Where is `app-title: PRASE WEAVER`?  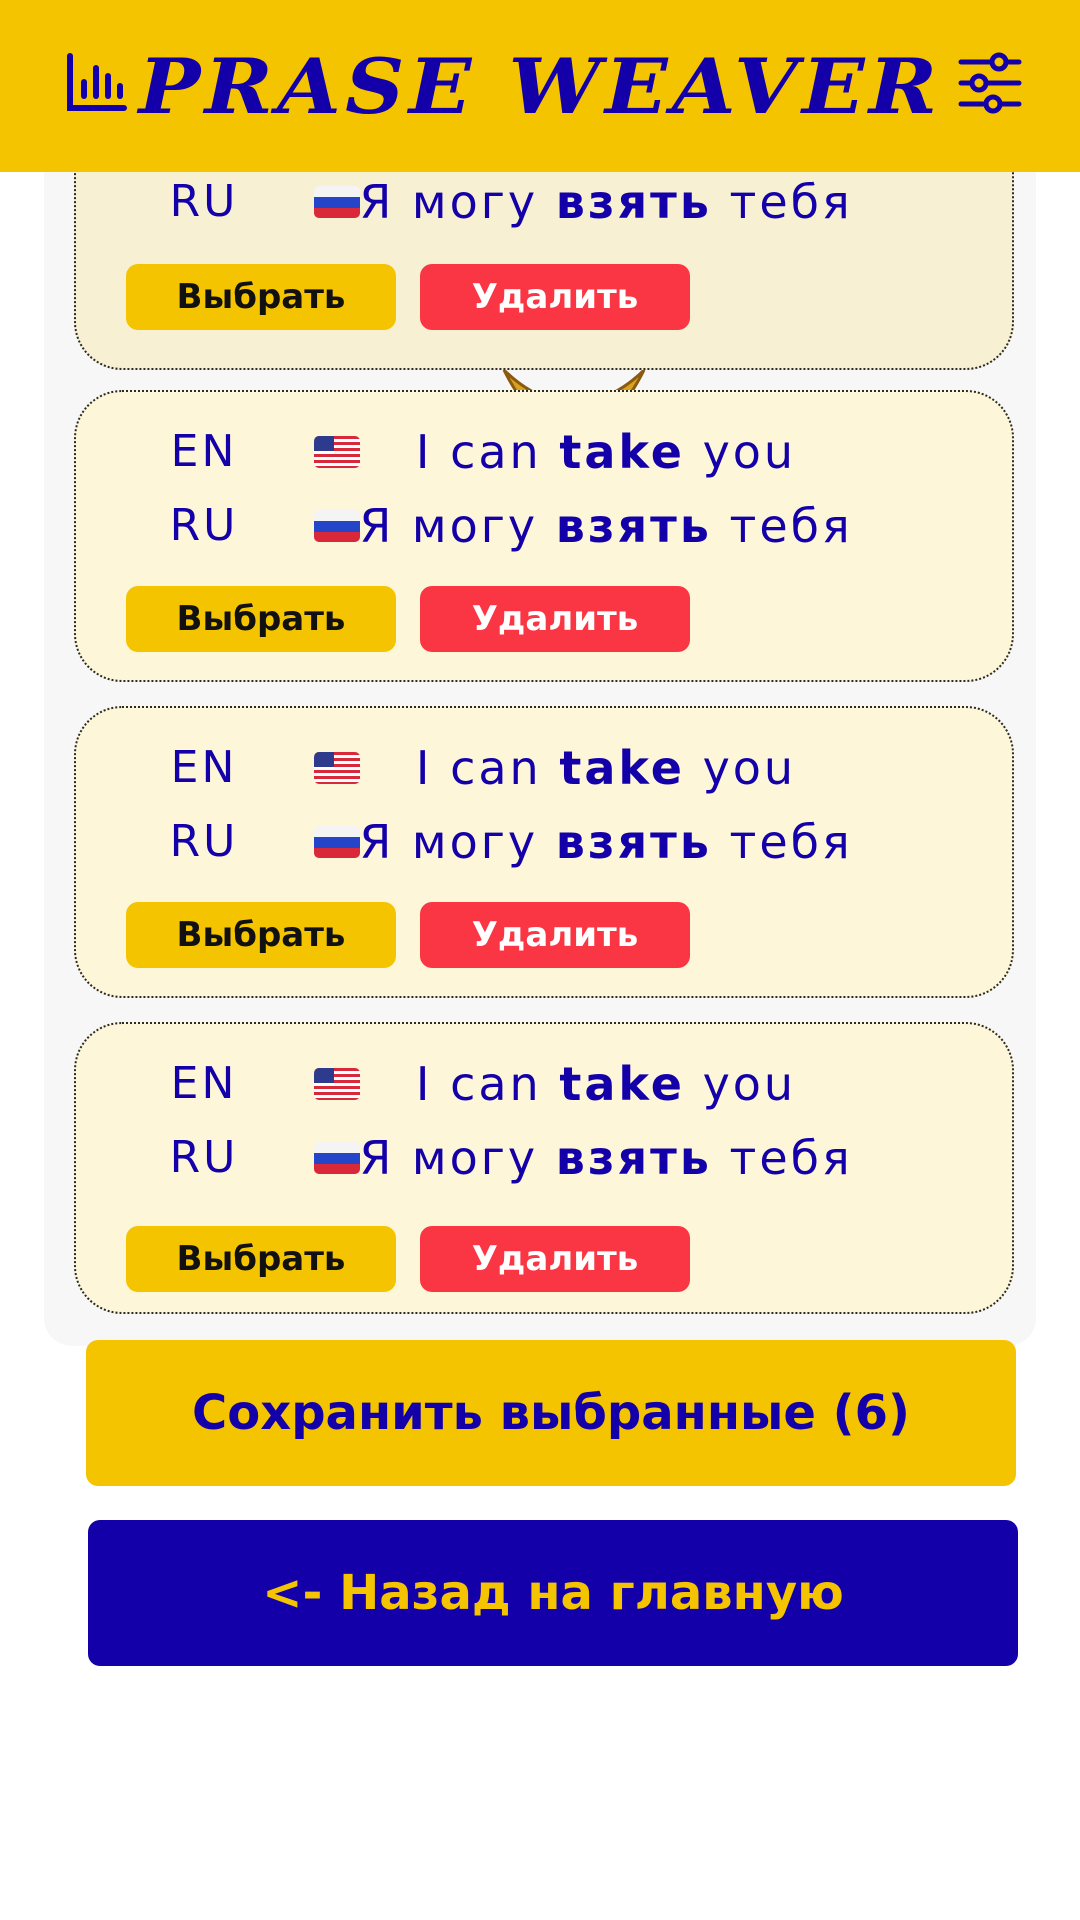 app-title: PRASE WEAVER is located at coordinates (540, 86).